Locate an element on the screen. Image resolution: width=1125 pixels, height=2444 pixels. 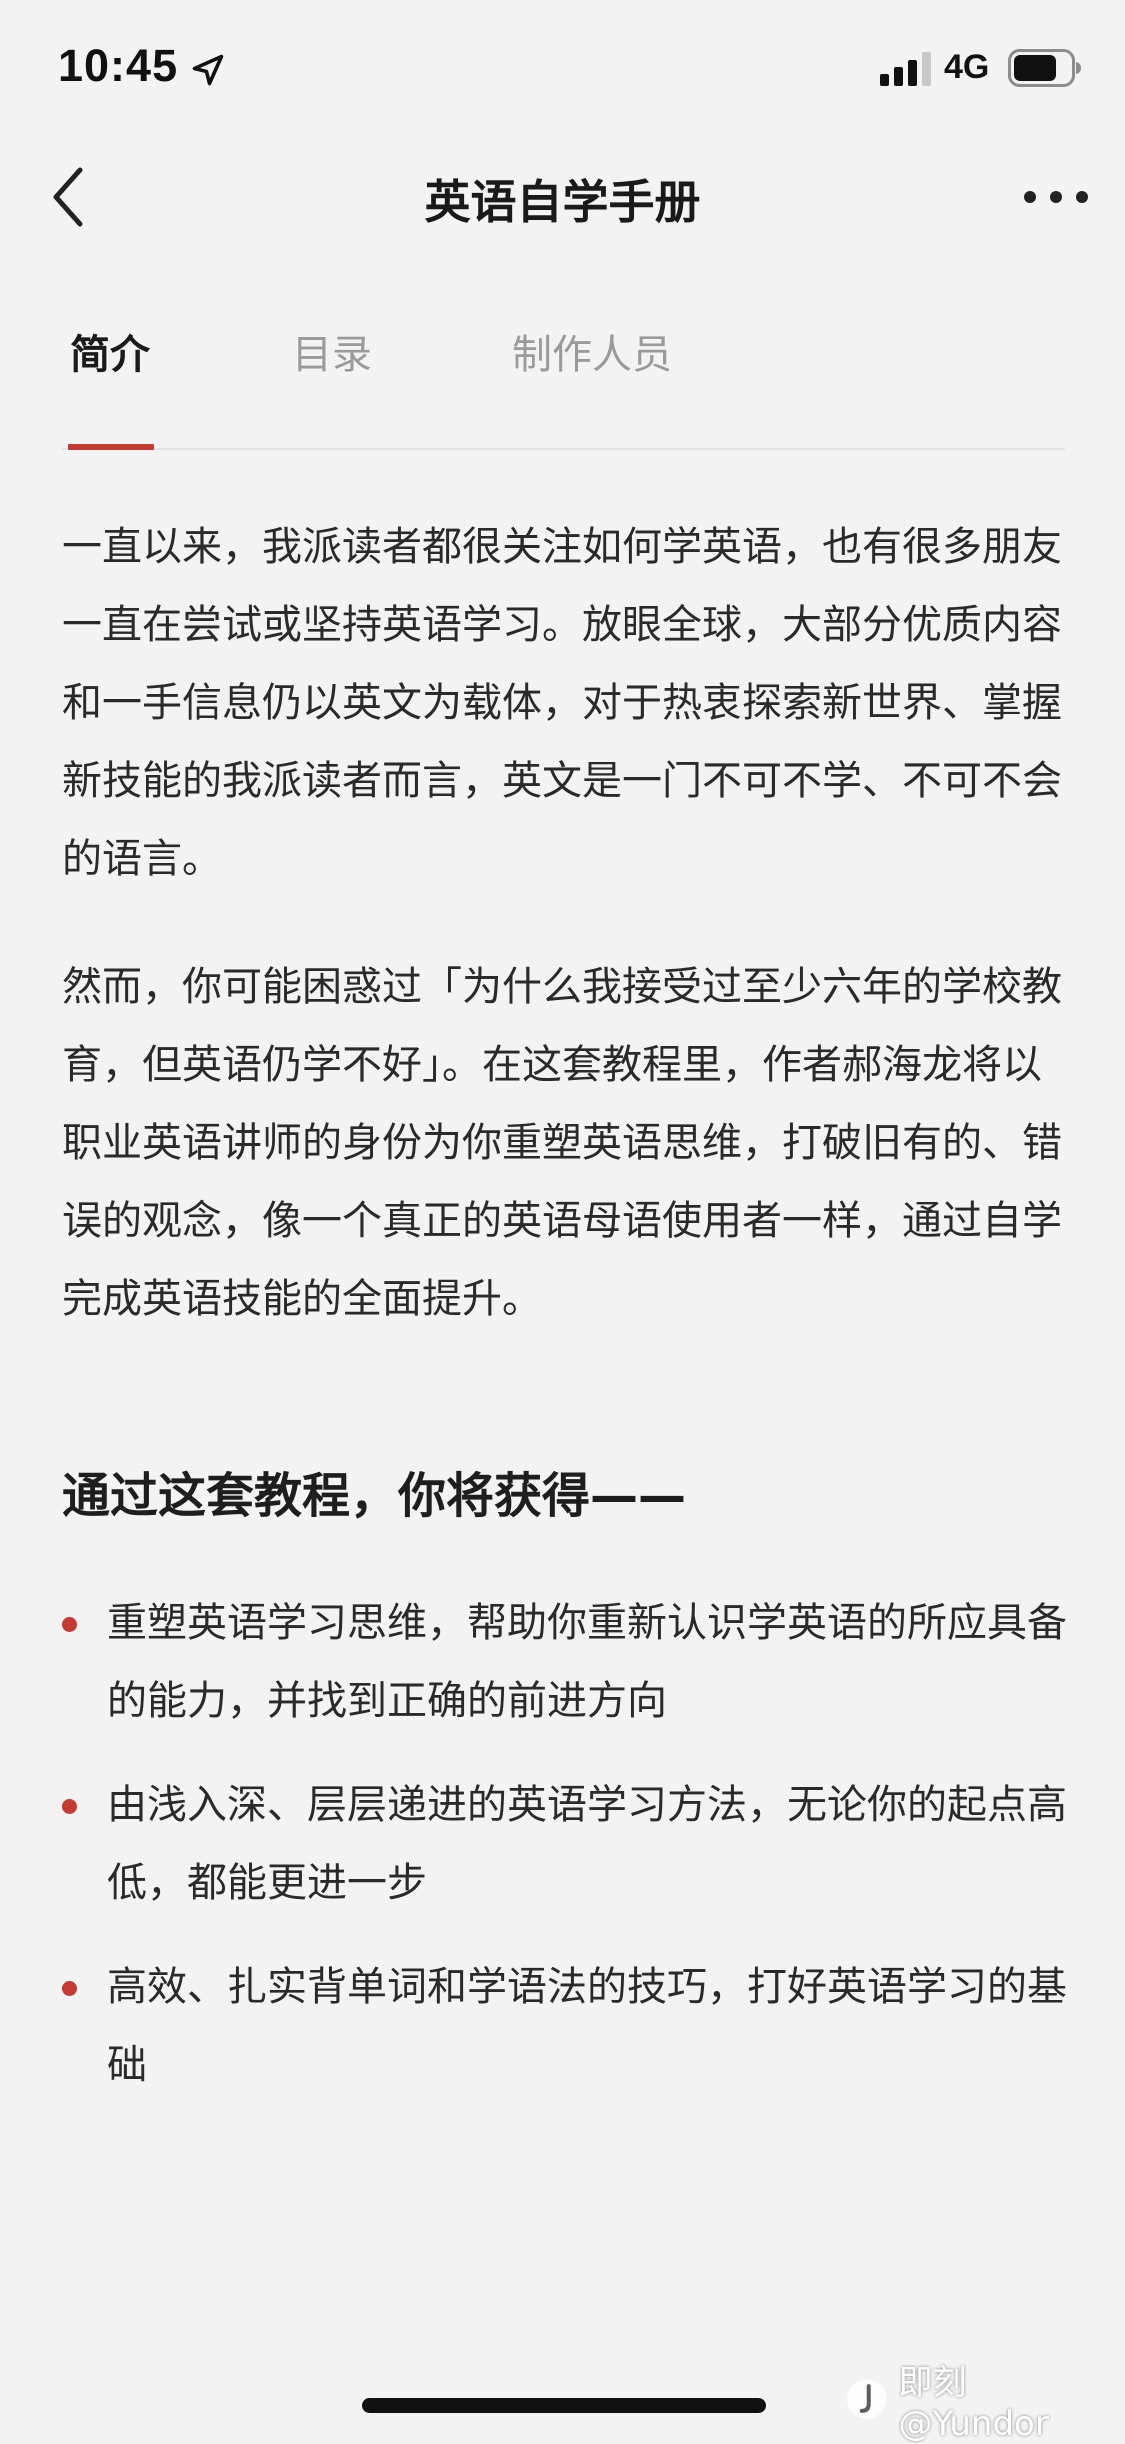
page-title: 英语自学手册 is located at coordinates (562, 199).